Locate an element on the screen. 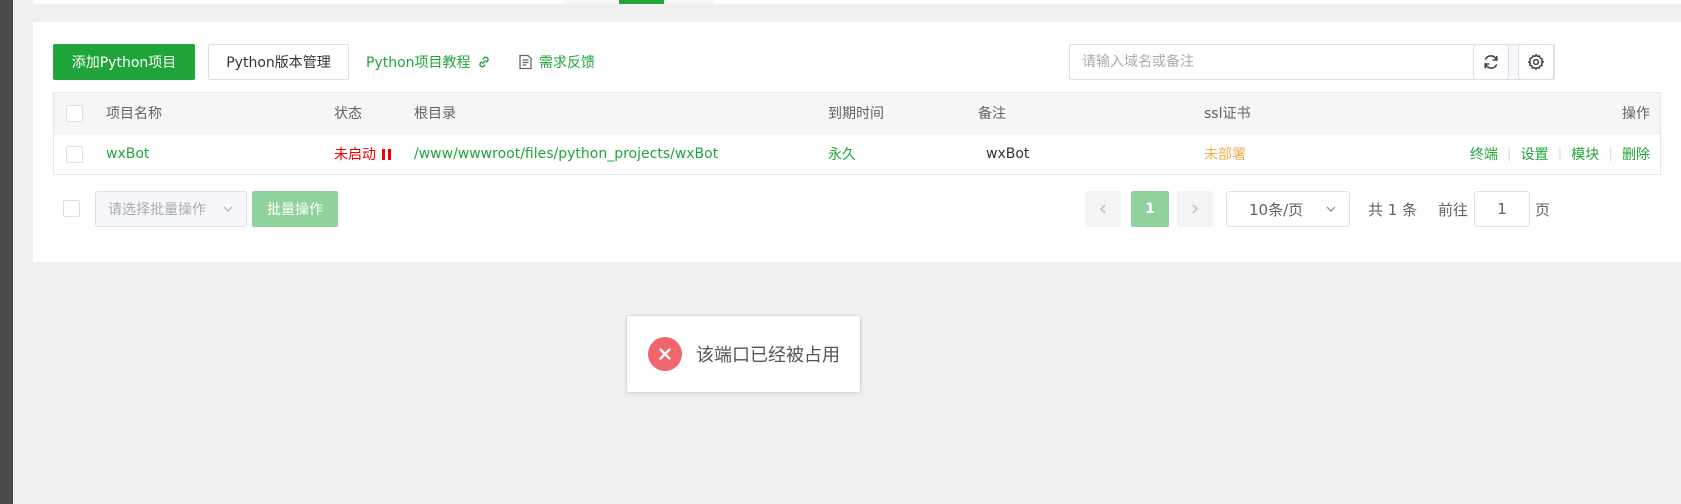 The width and height of the screenshot is (1681, 504). delete-link: 删除 is located at coordinates (1636, 154).